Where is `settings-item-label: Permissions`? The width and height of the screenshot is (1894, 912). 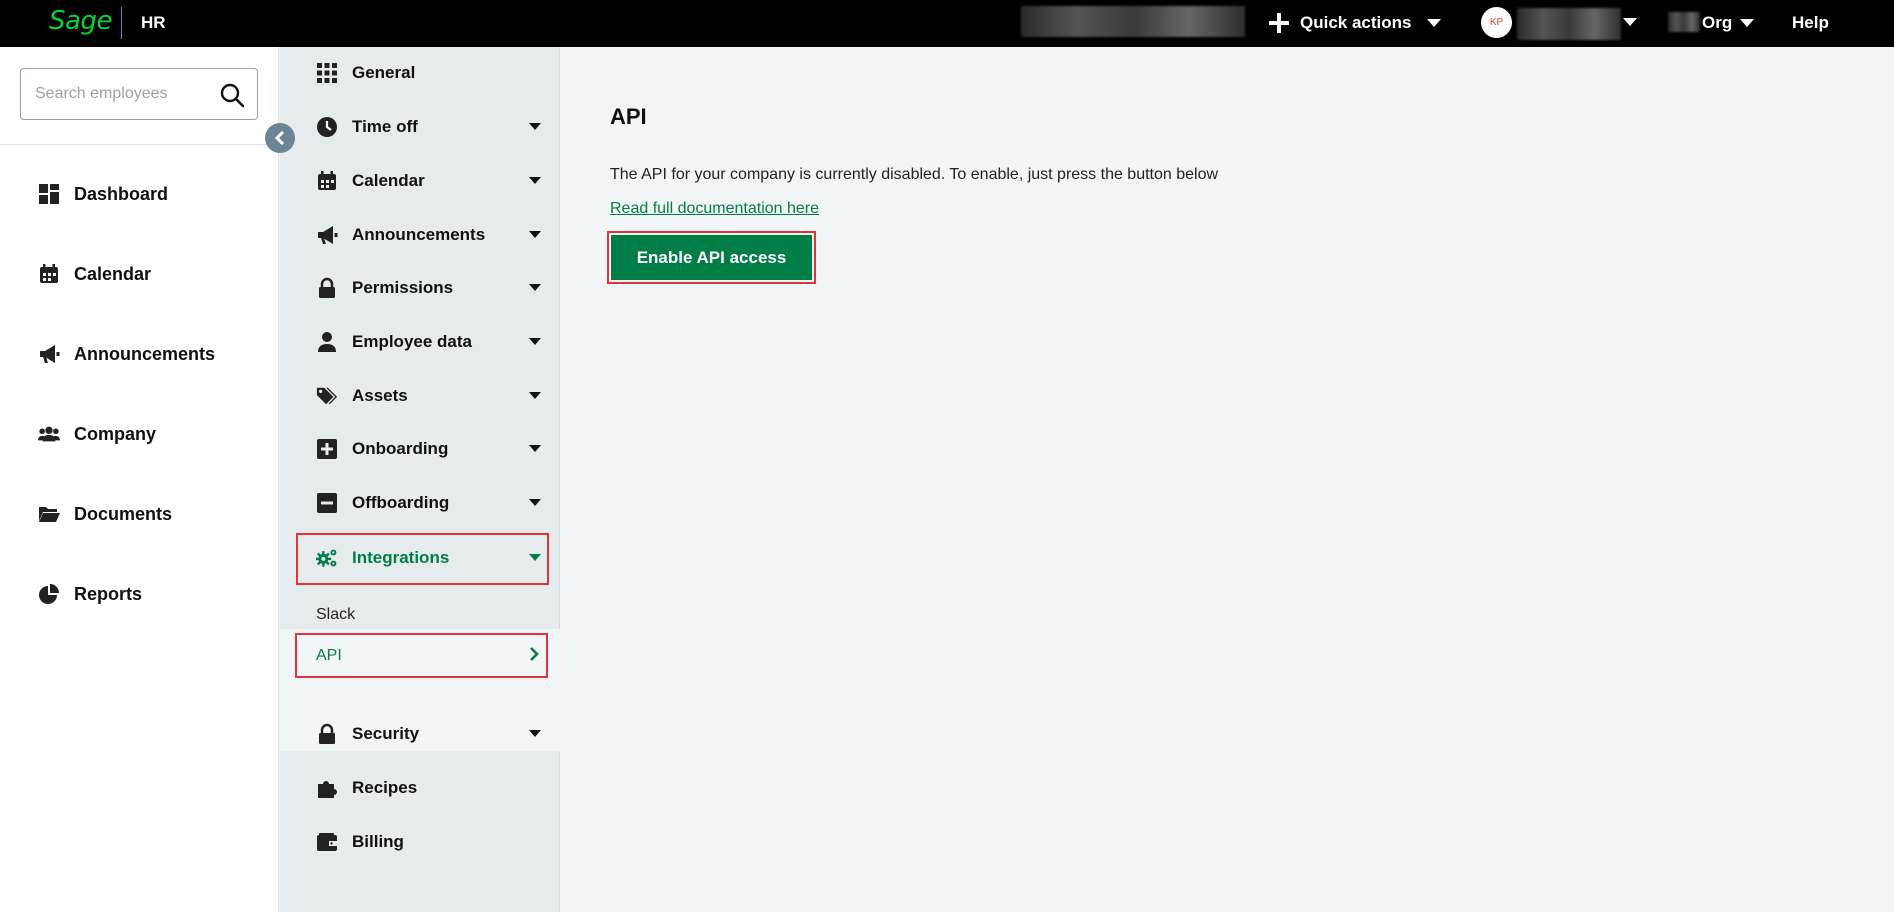
settings-item-label: Permissions is located at coordinates (403, 287).